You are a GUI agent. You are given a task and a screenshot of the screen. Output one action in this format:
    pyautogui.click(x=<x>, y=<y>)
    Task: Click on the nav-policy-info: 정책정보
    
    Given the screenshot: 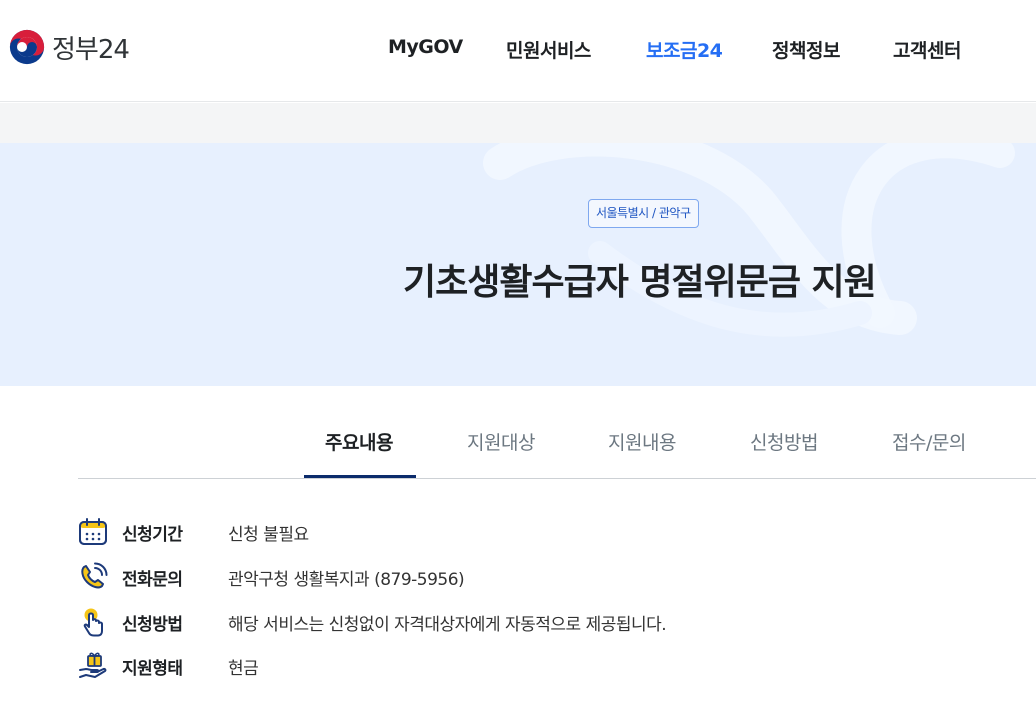 What is the action you would take?
    pyautogui.click(x=806, y=49)
    